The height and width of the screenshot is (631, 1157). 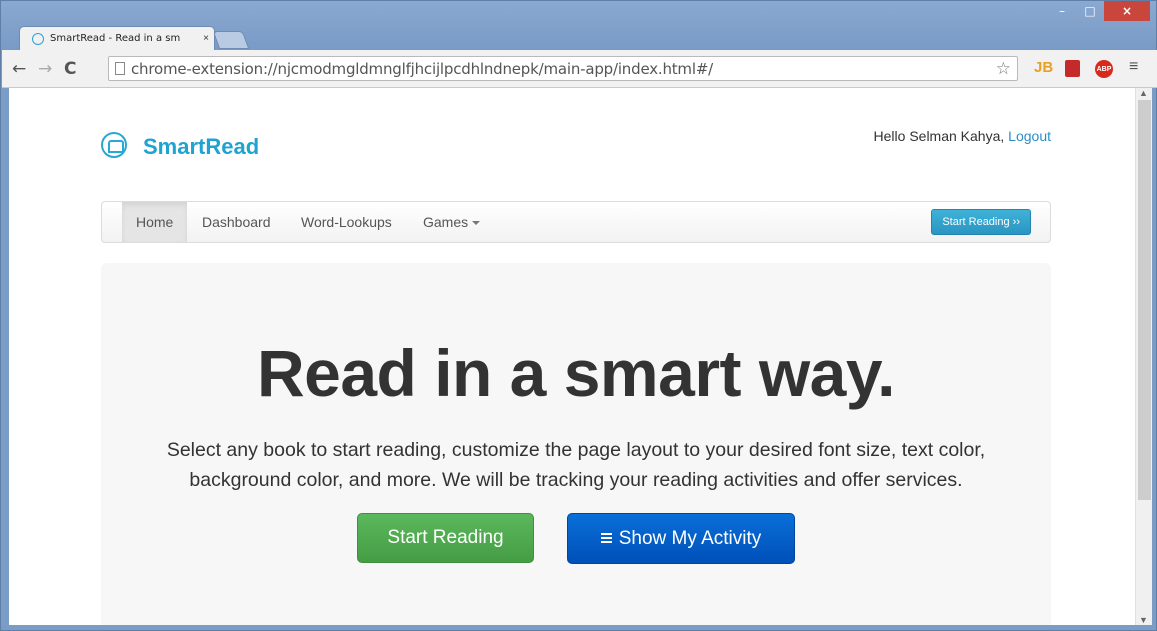 I want to click on nav-item-word-lookups: Word-Lookups, so click(x=346, y=222).